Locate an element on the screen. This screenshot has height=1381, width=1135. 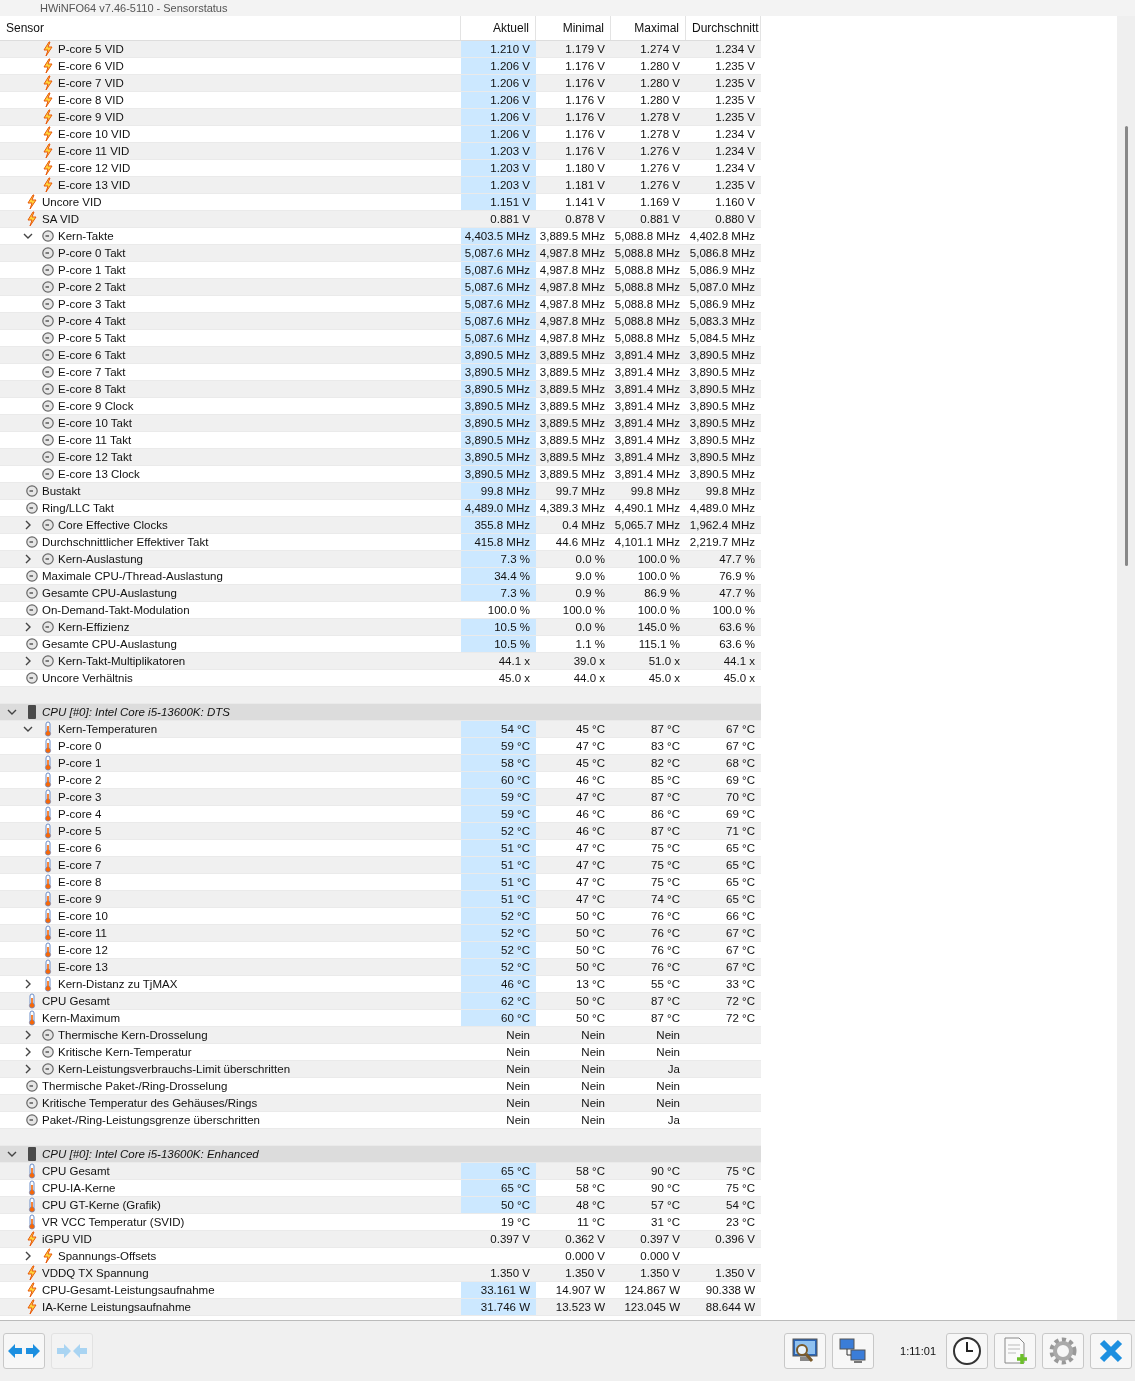
sensor-label: E-core 7 Takt is located at coordinates (92, 372).